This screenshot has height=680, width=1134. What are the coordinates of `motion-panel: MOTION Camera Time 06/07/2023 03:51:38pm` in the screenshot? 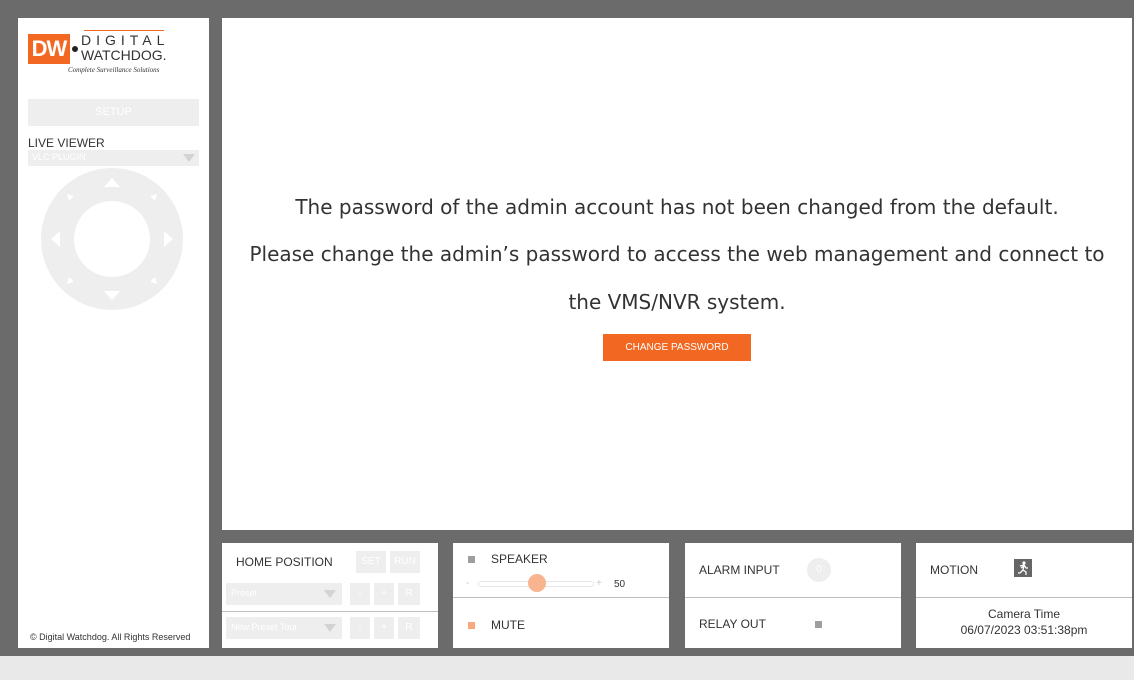 It's located at (1024, 595).